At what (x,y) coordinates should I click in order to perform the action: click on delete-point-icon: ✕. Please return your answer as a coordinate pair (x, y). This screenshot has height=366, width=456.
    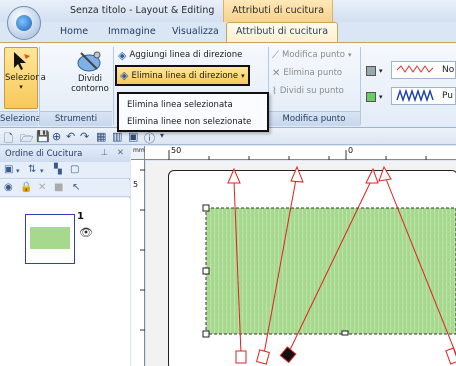
    Looking at the image, I should click on (276, 73).